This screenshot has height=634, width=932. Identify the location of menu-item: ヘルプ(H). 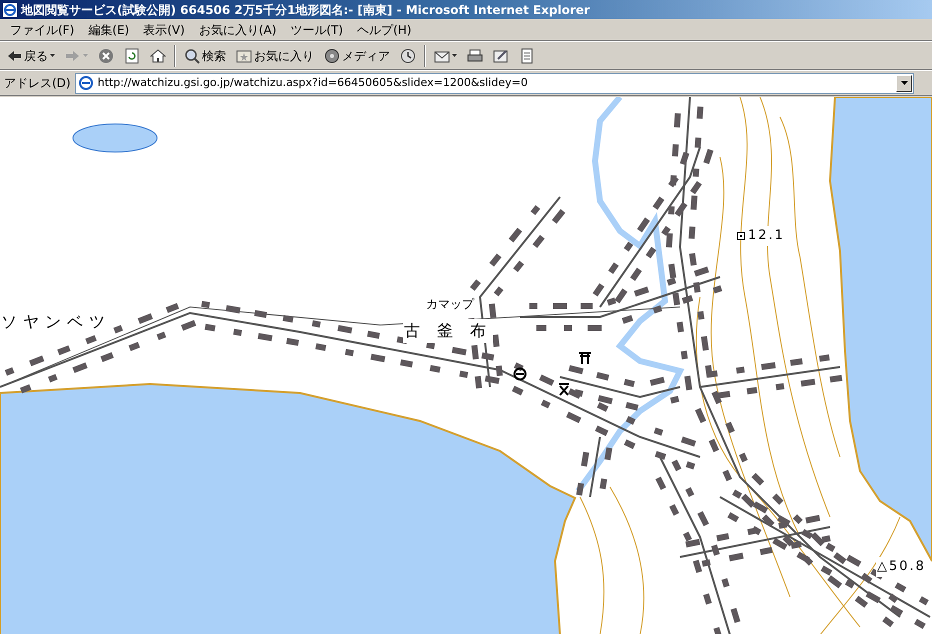
(384, 29).